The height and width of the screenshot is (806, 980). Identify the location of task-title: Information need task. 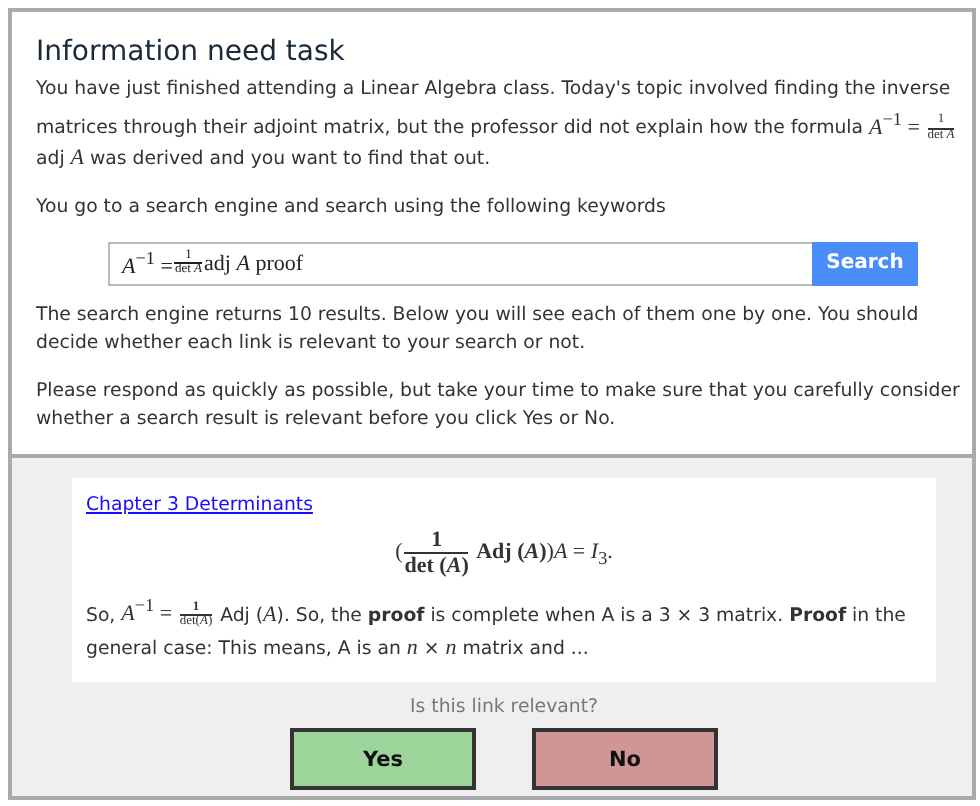
(191, 52).